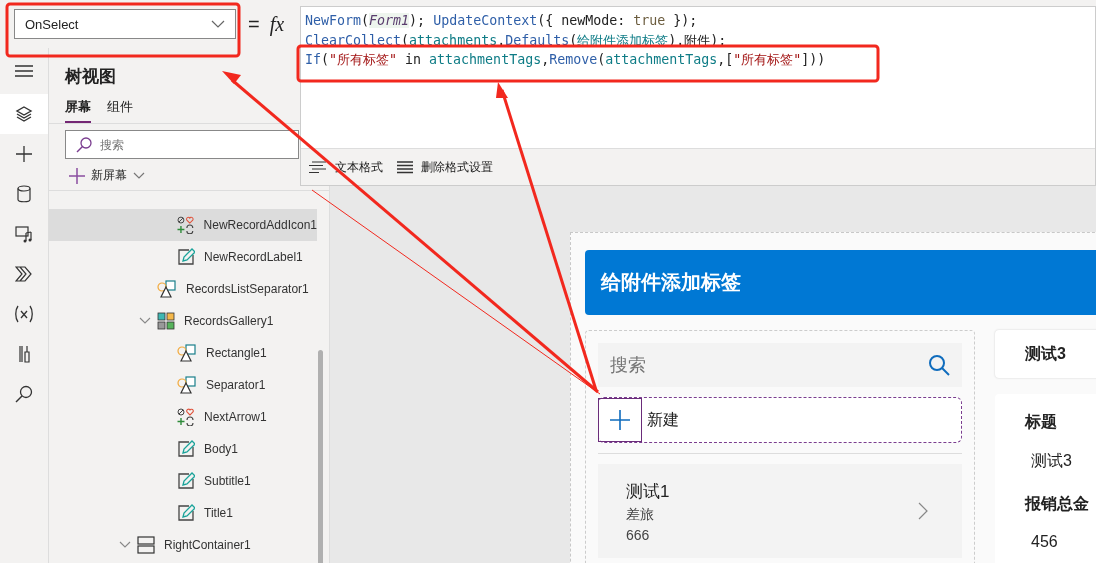  I want to click on database-icon, so click(24, 194).